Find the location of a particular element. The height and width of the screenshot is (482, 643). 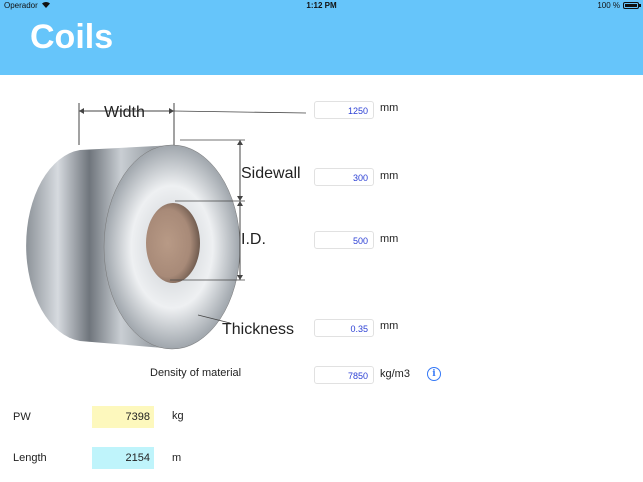

pw-label: PW is located at coordinates (22, 417).